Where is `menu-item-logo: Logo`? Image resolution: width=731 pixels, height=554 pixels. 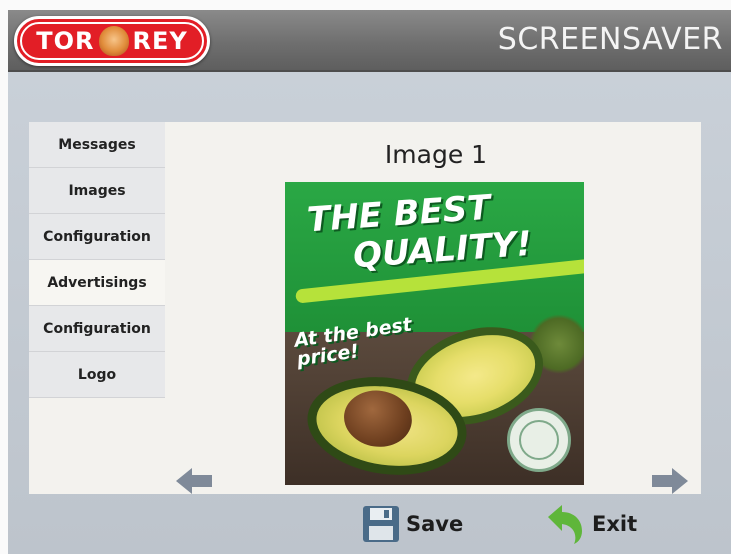
menu-item-logo: Logo is located at coordinates (97, 375).